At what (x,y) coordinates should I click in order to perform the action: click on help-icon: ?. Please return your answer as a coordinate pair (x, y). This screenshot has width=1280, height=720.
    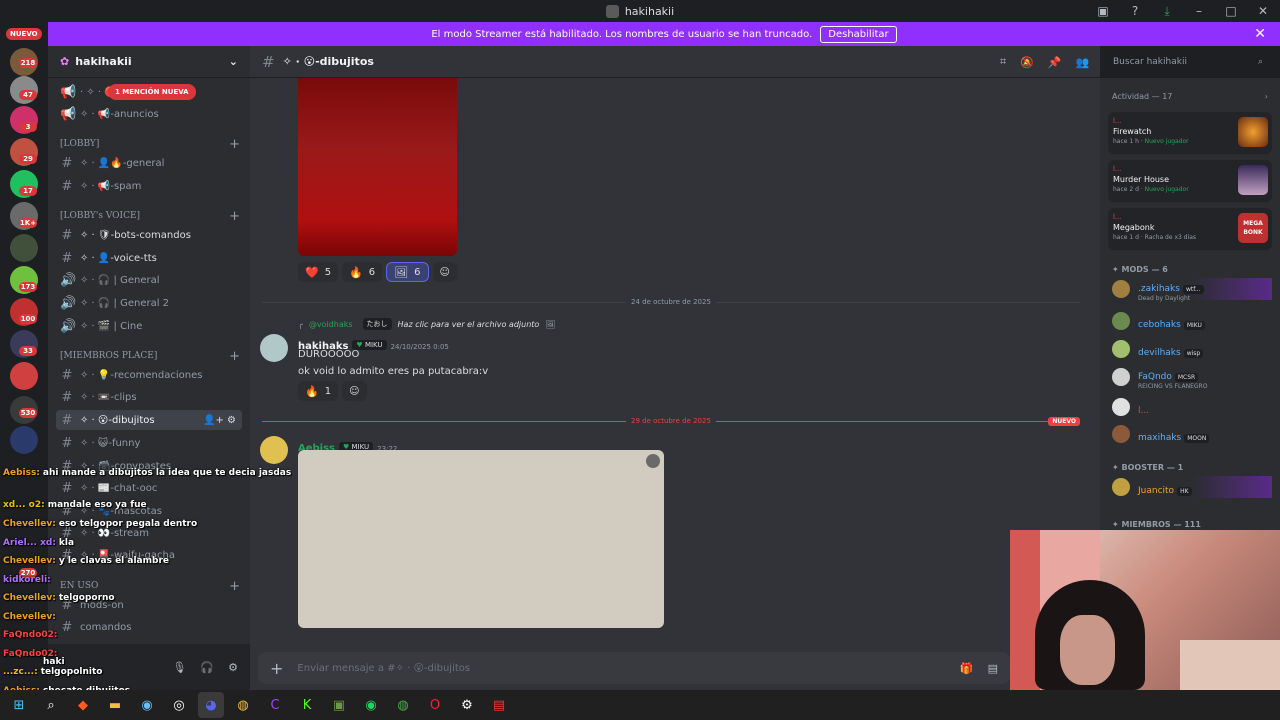
    Looking at the image, I should click on (1135, 11).